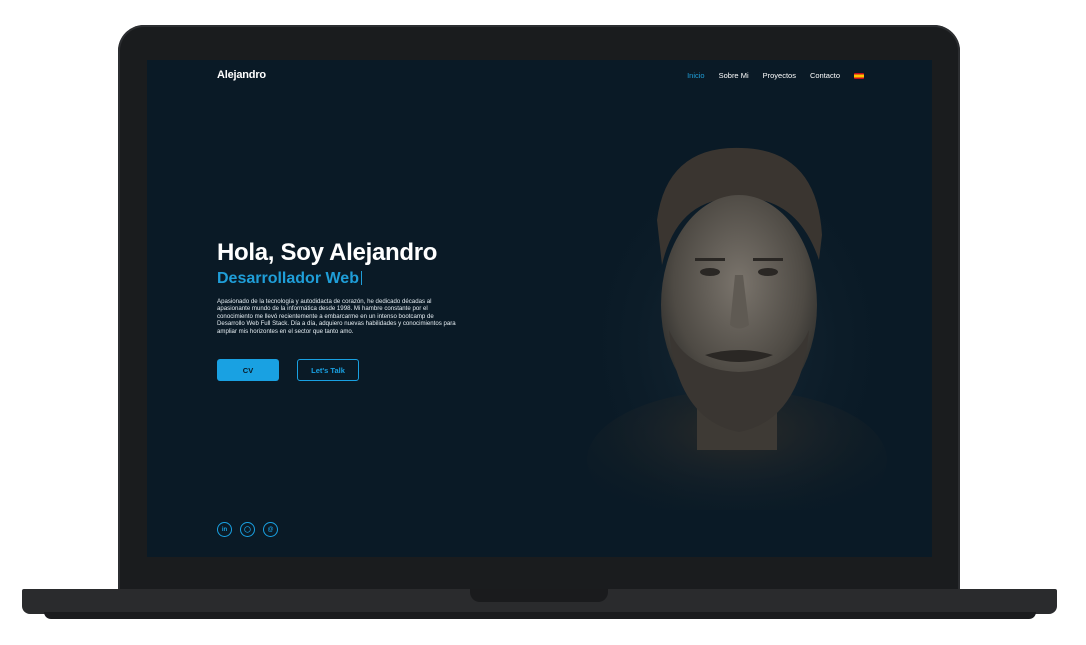 The image size is (1086, 645). I want to click on laptop-notch, so click(539, 595).